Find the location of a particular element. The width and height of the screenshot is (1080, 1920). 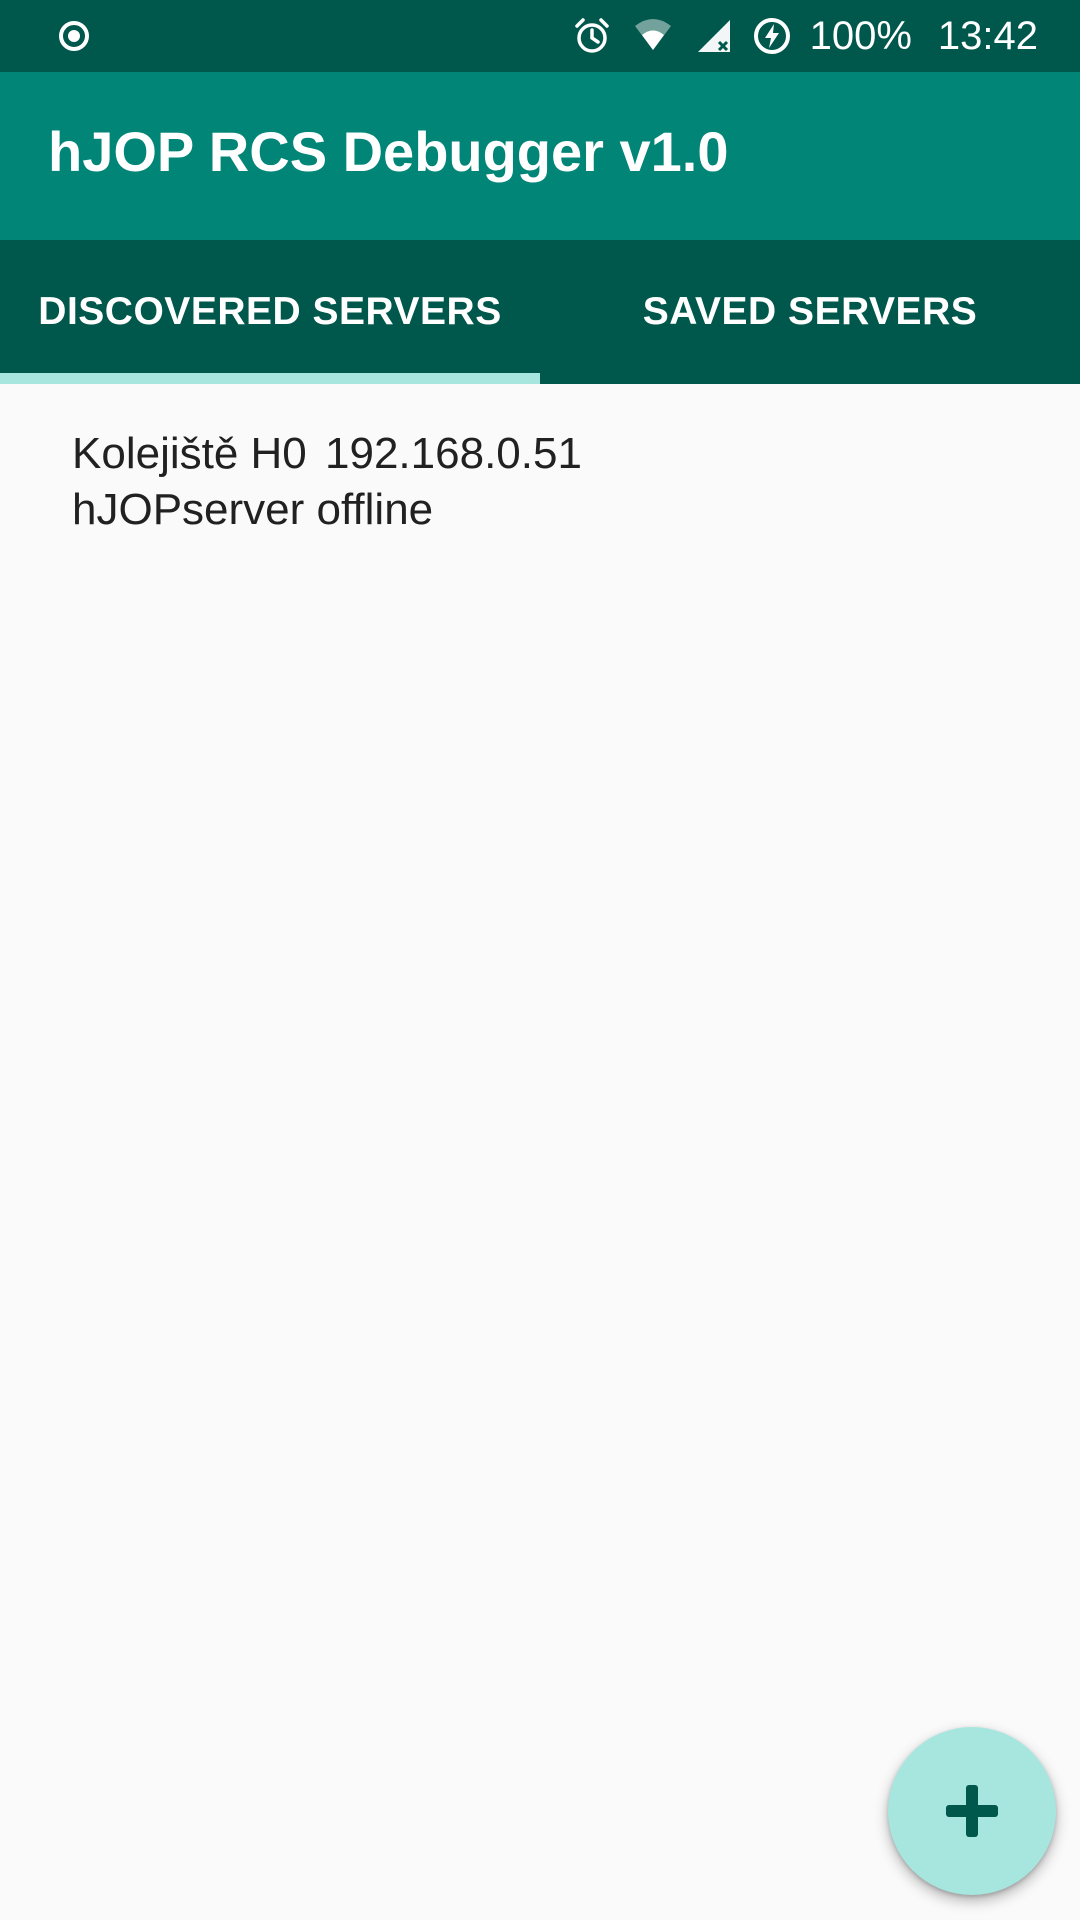

status-icons: 100% 13:42 is located at coordinates (826, 36).